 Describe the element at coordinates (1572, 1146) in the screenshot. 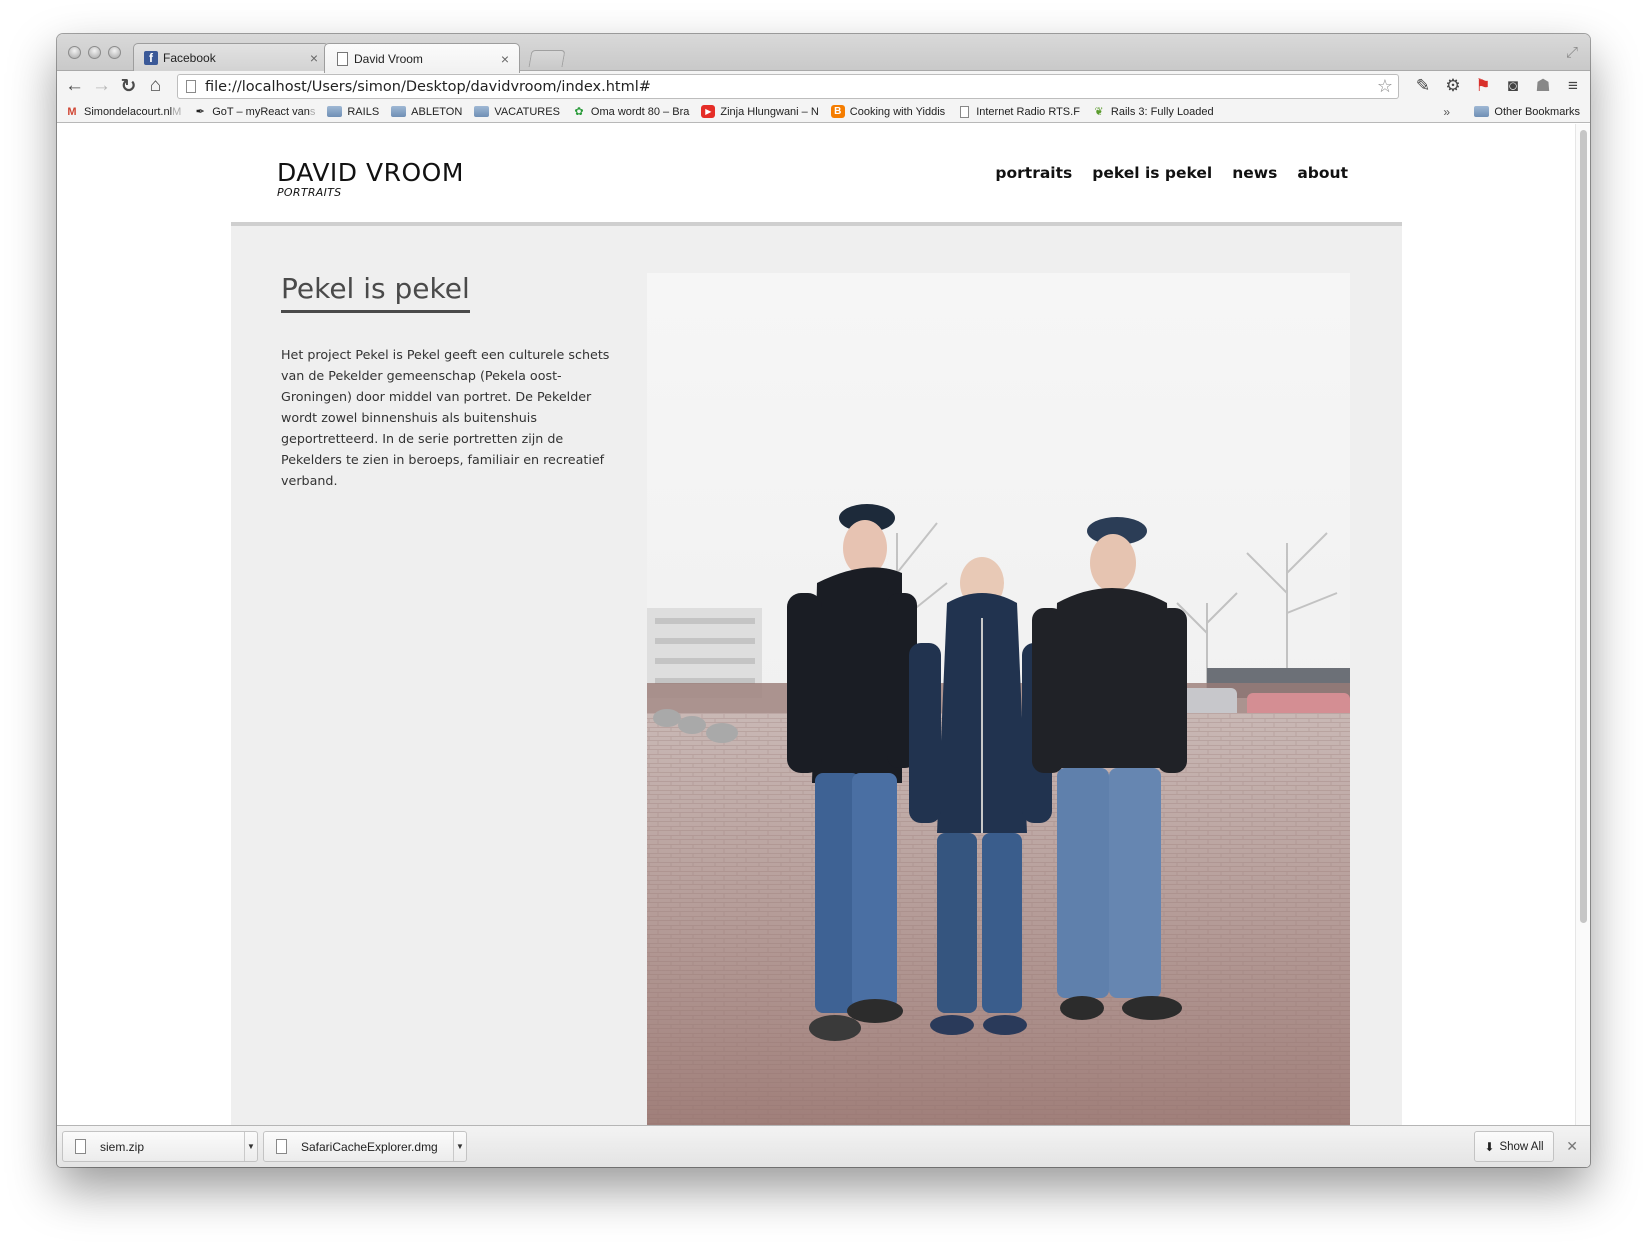

I see `close-shelf-icon: ✕` at that location.